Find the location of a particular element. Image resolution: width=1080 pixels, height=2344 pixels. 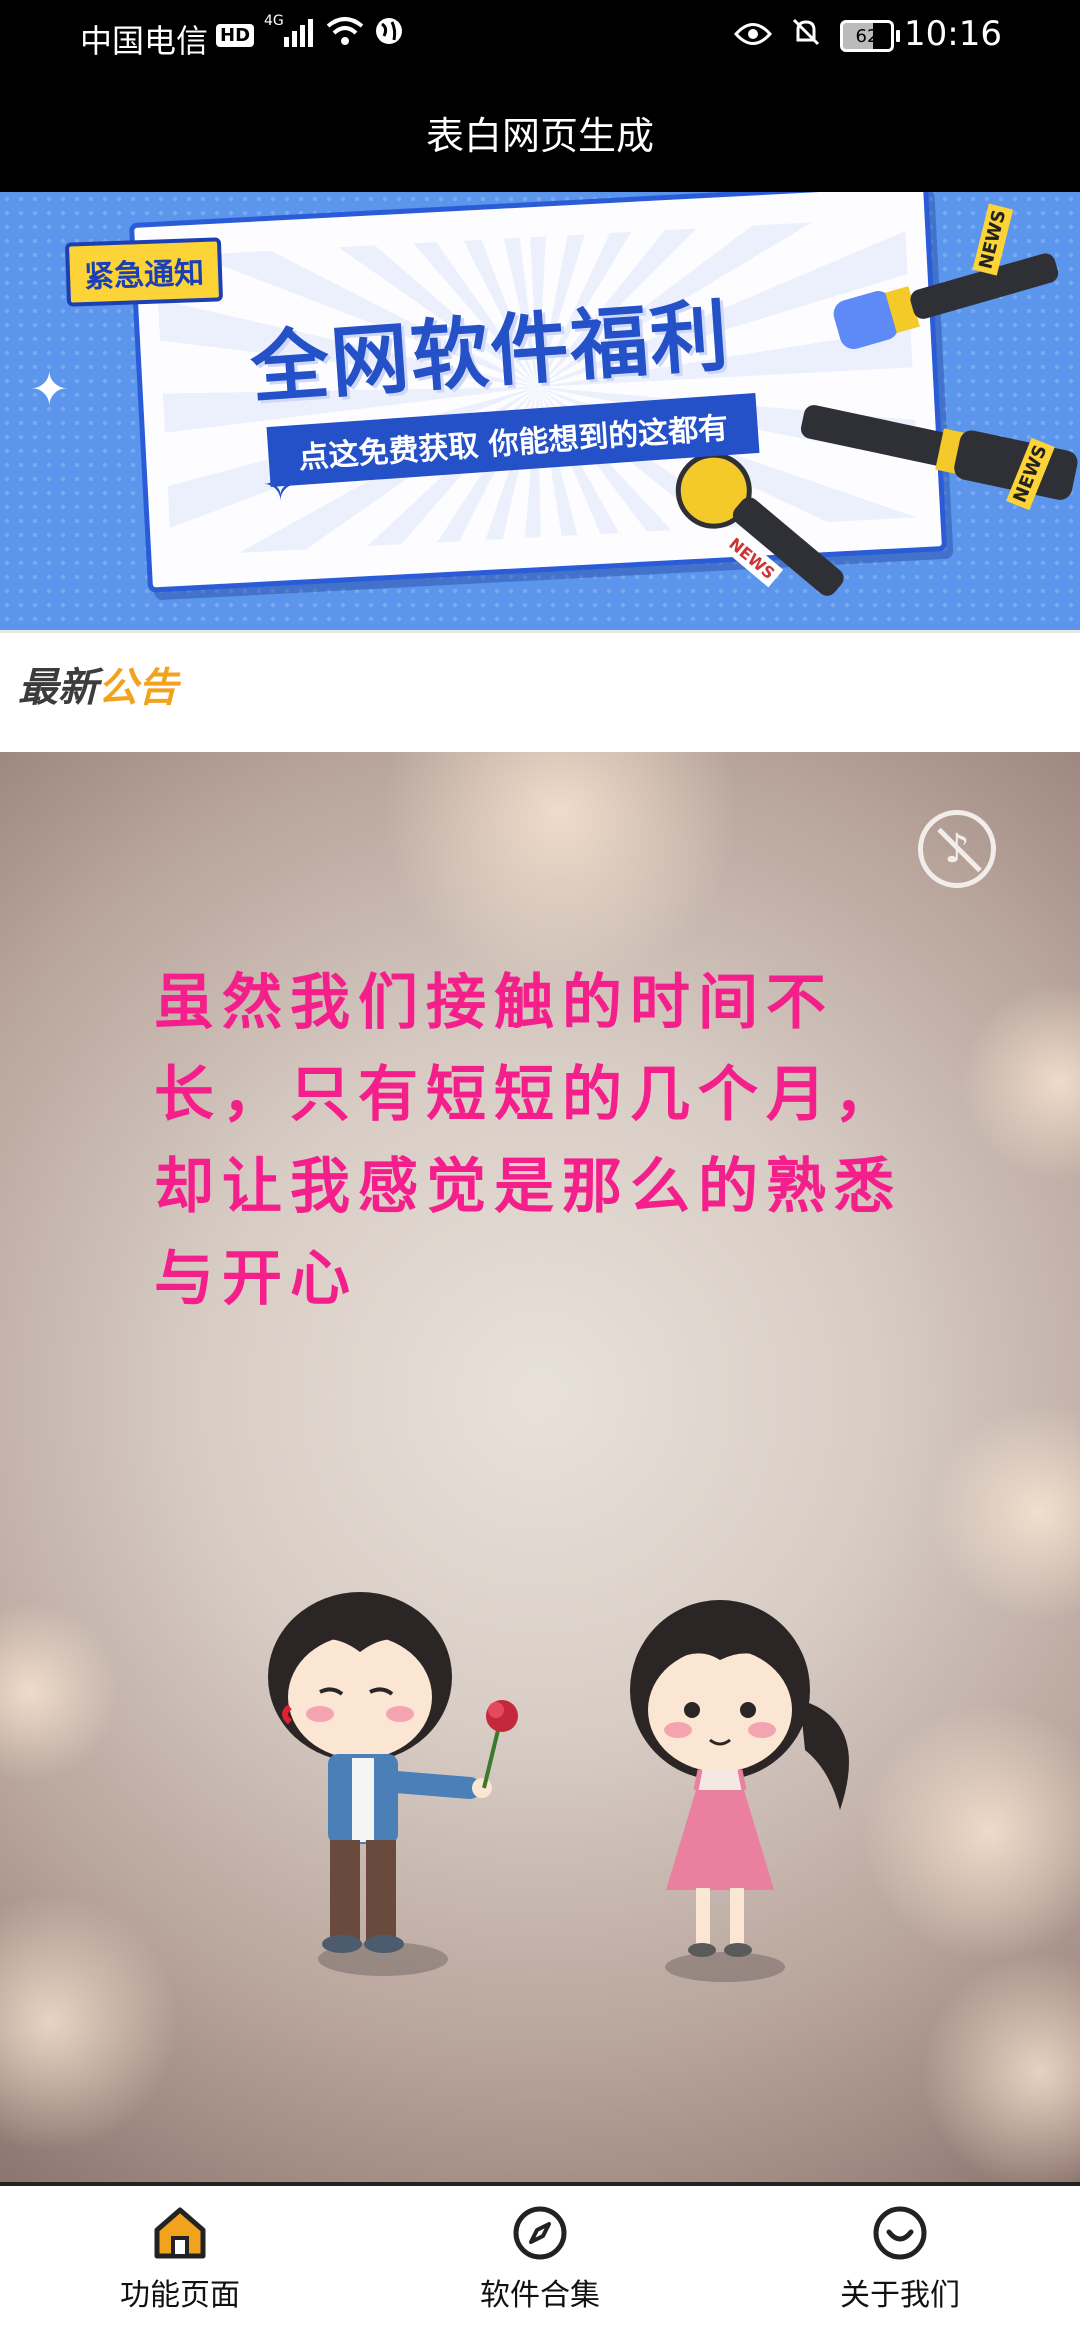

network-type: 4G is located at coordinates (274, 21).